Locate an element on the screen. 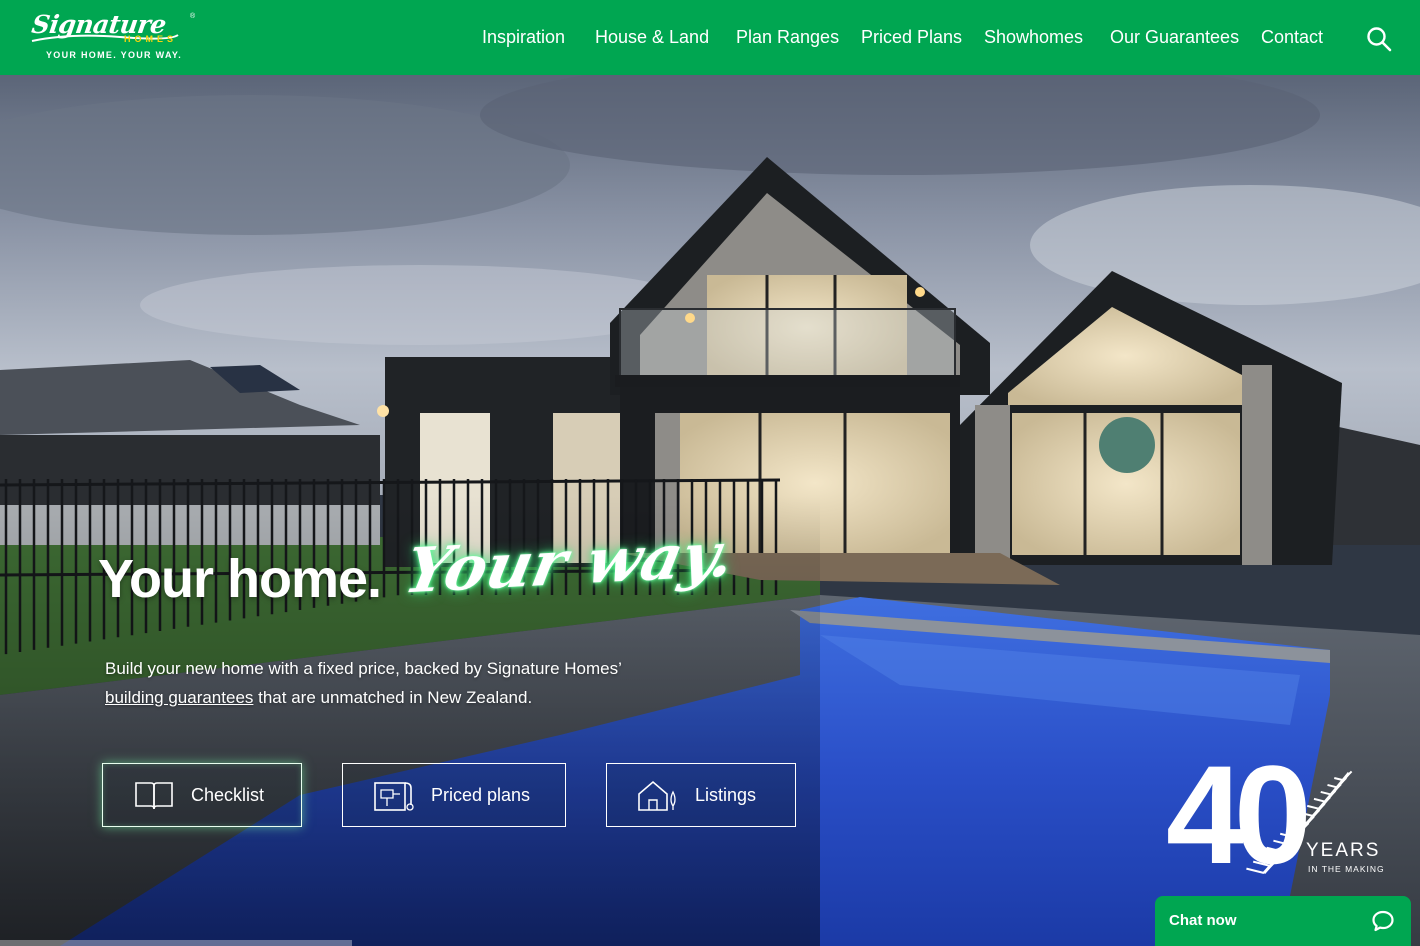  nav-item-contact: Contact is located at coordinates (1292, 37).